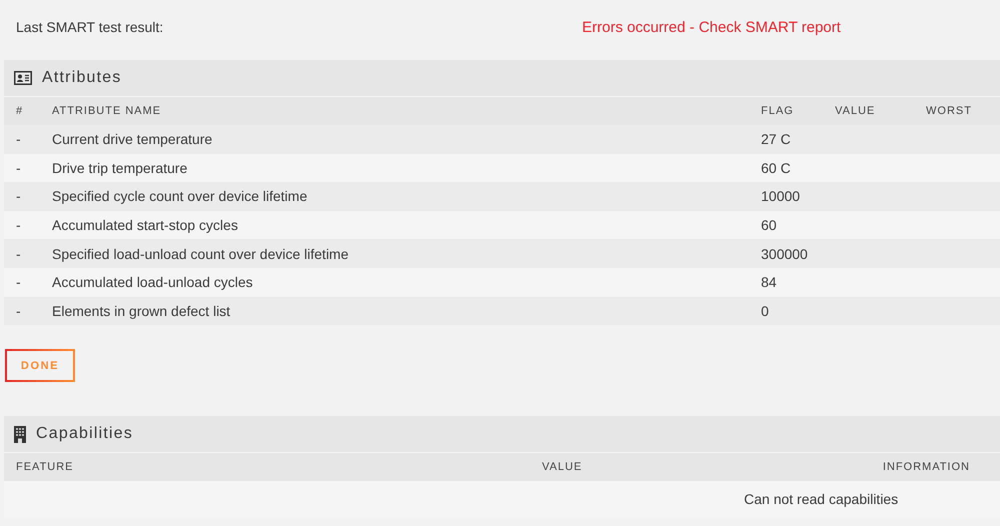 Image resolution: width=1000 pixels, height=526 pixels. Describe the element at coordinates (82, 78) in the screenshot. I see `section-title: Attributes` at that location.